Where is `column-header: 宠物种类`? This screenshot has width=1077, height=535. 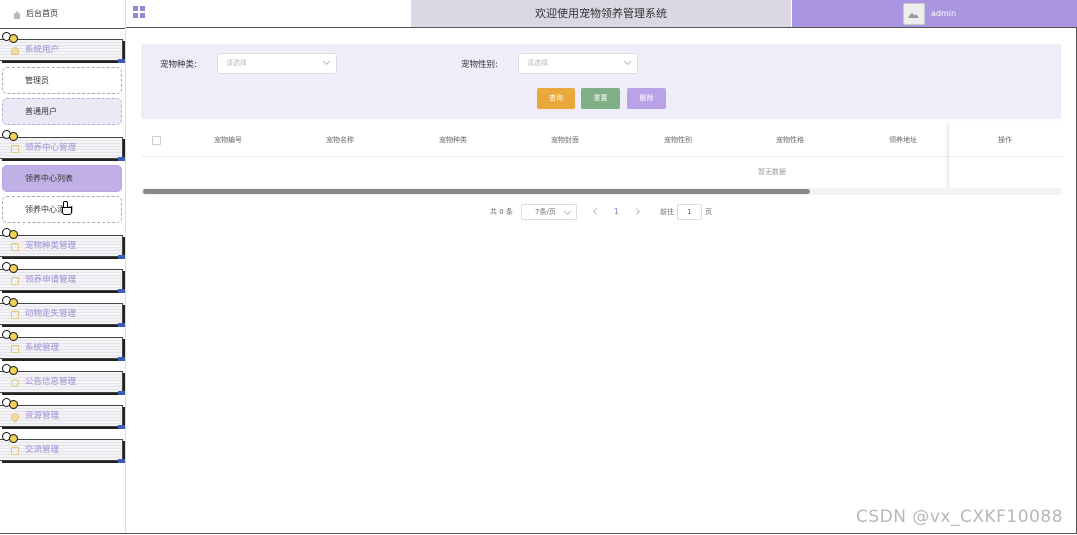
column-header: 宠物种类 is located at coordinates (453, 140).